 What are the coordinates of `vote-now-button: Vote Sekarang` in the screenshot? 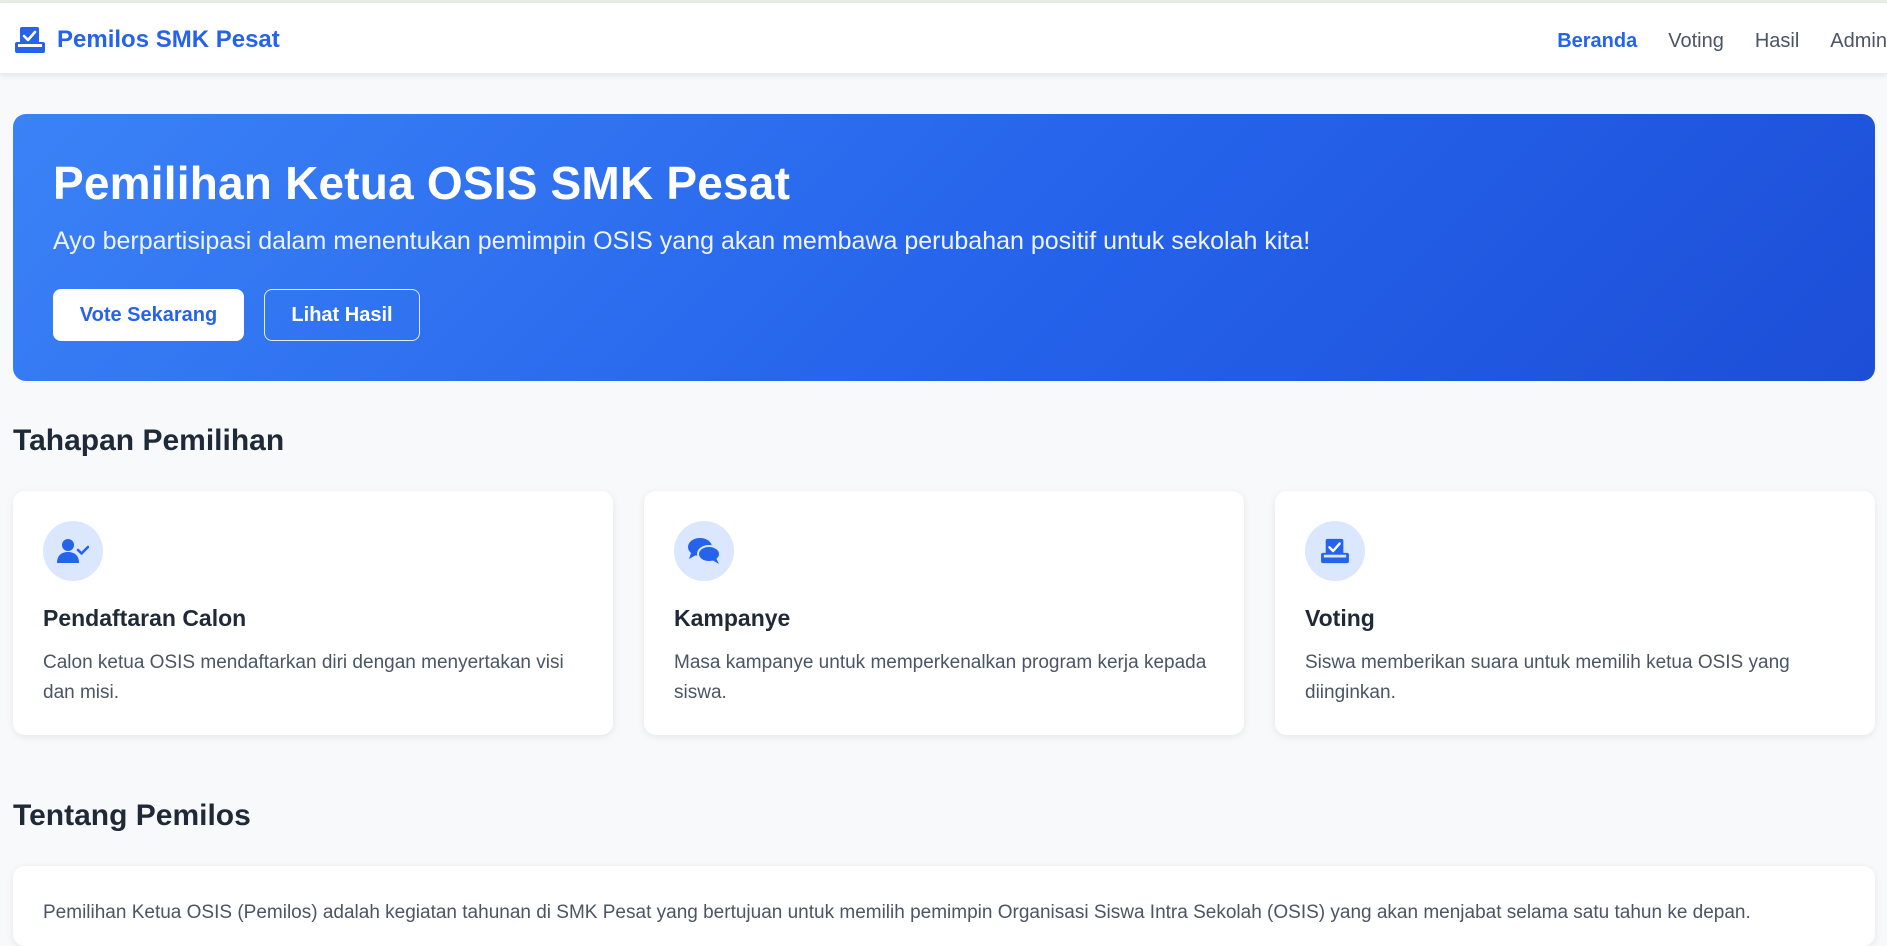 It's located at (148, 315).